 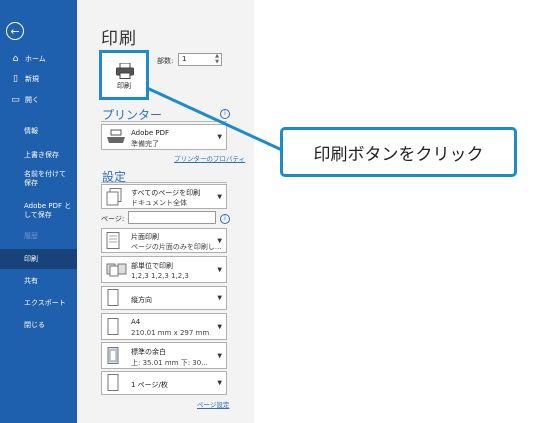 What do you see at coordinates (214, 119) in the screenshot?
I see `callout-connector` at bounding box center [214, 119].